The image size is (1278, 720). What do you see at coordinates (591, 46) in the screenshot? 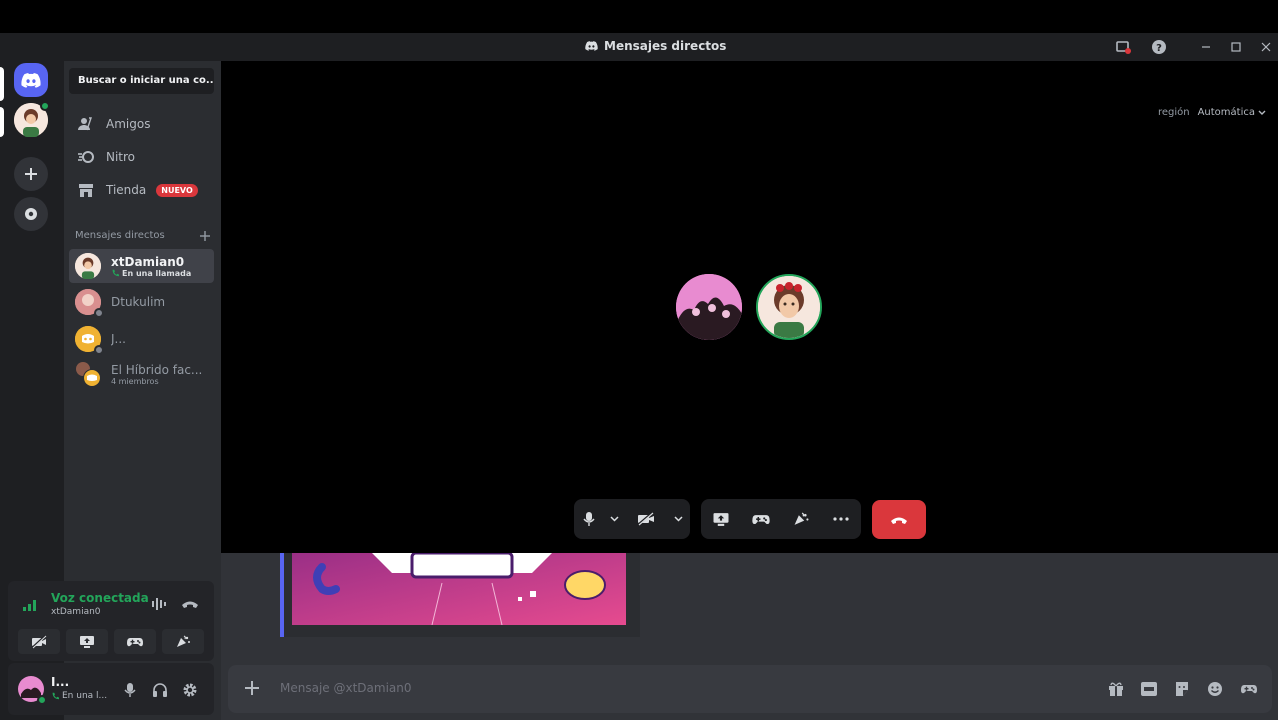
I see `discord-dm-icon` at bounding box center [591, 46].